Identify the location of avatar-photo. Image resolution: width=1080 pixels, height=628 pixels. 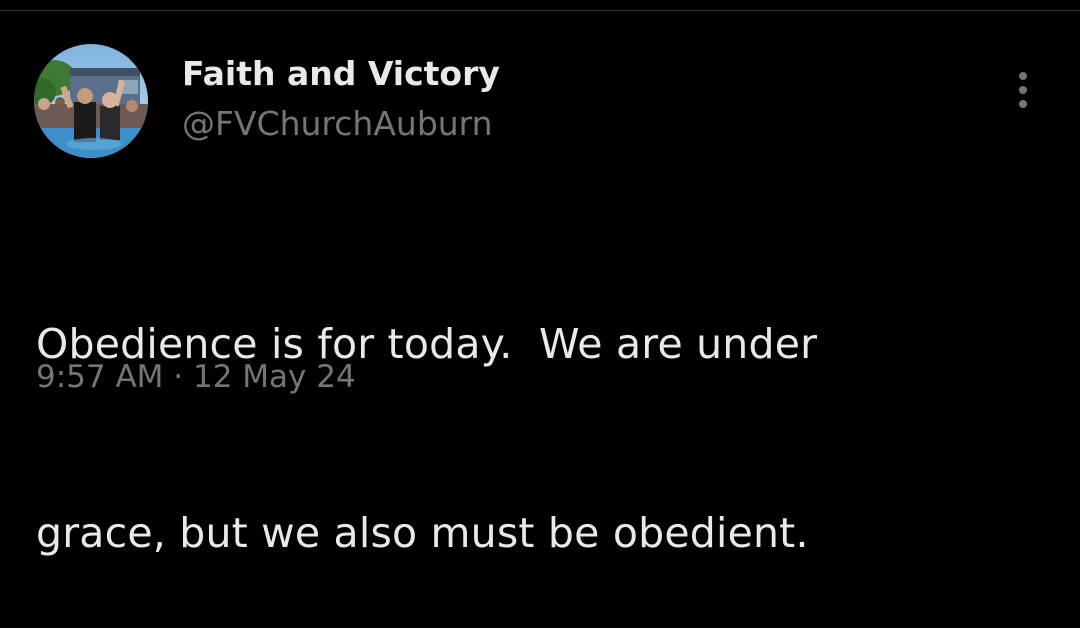
(91, 101).